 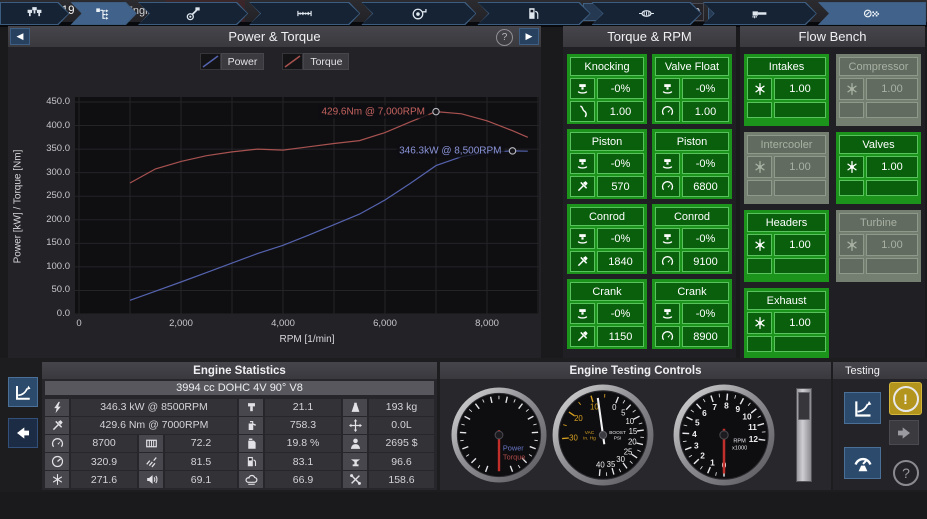 What do you see at coordinates (702, 456) in the screenshot?
I see `svg-text: 2` at bounding box center [702, 456].